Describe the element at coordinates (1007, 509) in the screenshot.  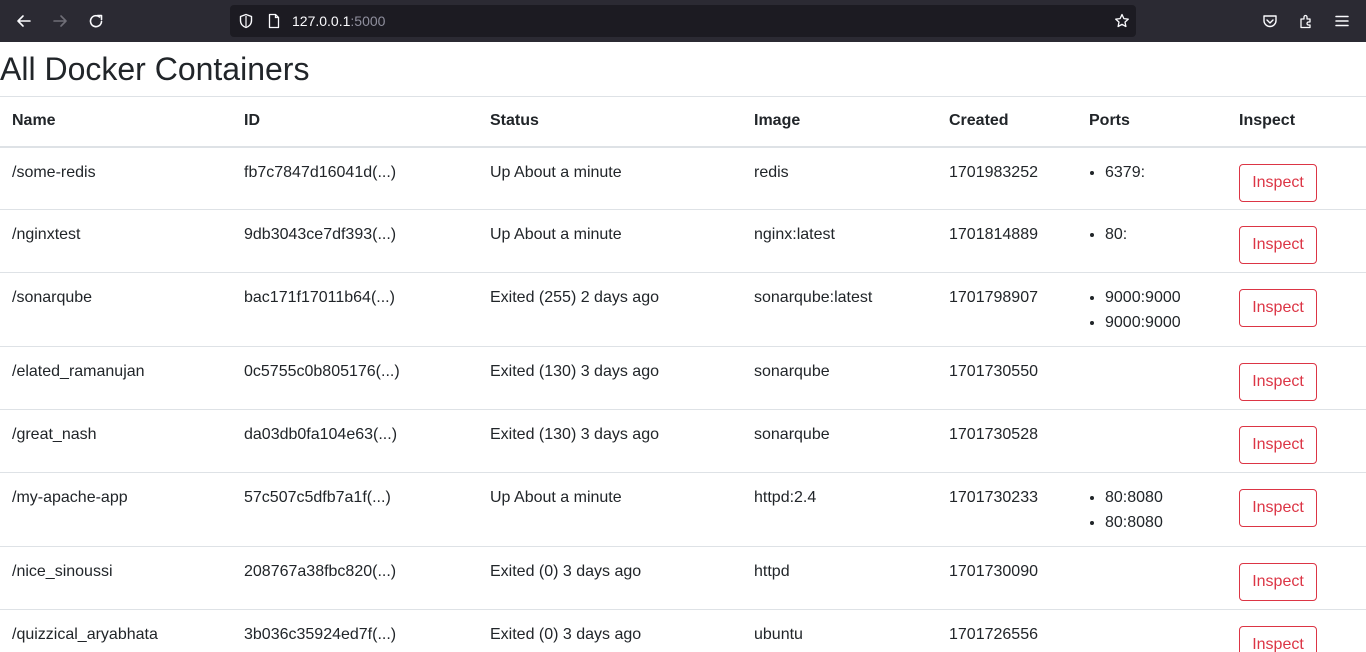
I see `cell-created: 1701730233` at that location.